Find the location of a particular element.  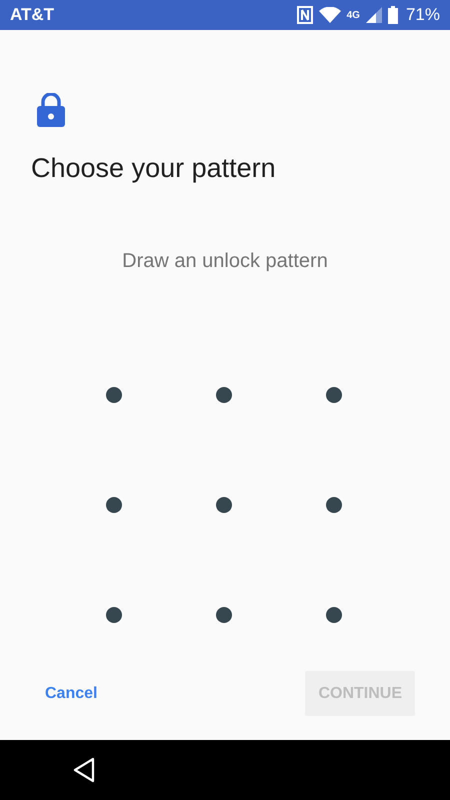

nfc-icon is located at coordinates (304, 15).